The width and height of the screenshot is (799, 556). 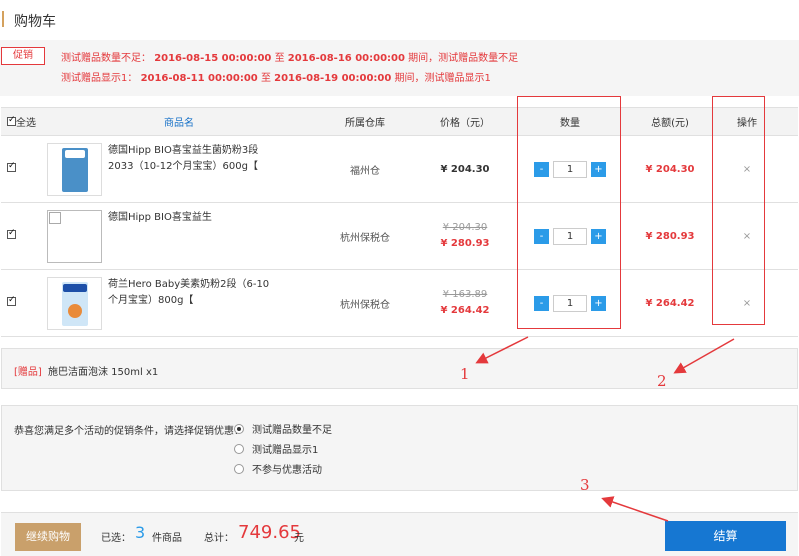 What do you see at coordinates (585, 485) in the screenshot?
I see `annotation-label-3: 3` at bounding box center [585, 485].